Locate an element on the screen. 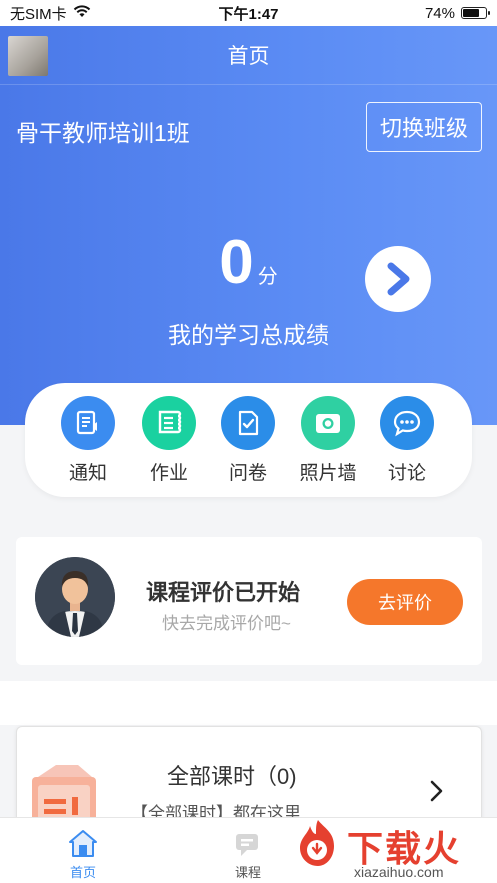 The height and width of the screenshot is (883, 497). quick-action-label: 讨论 is located at coordinates (406, 473).